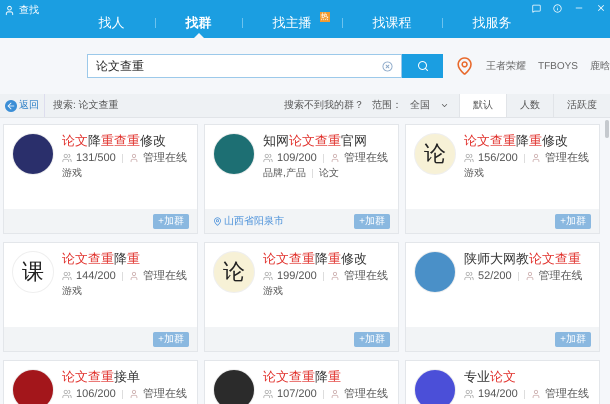 This screenshot has width=610, height=404. I want to click on range-dropdown: 全国, so click(429, 105).